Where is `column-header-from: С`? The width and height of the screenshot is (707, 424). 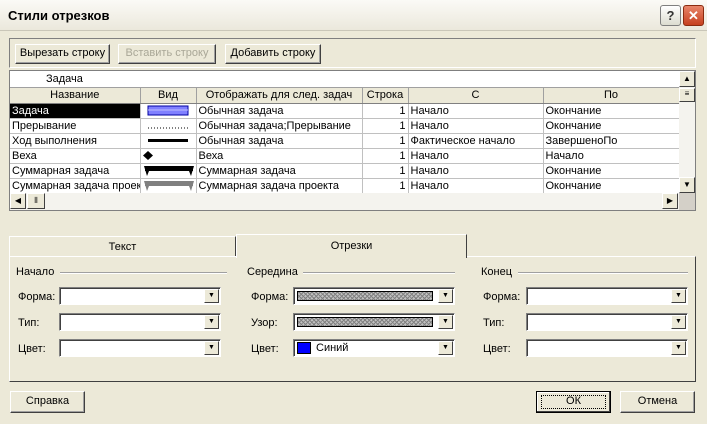
column-header-from: С is located at coordinates (476, 96).